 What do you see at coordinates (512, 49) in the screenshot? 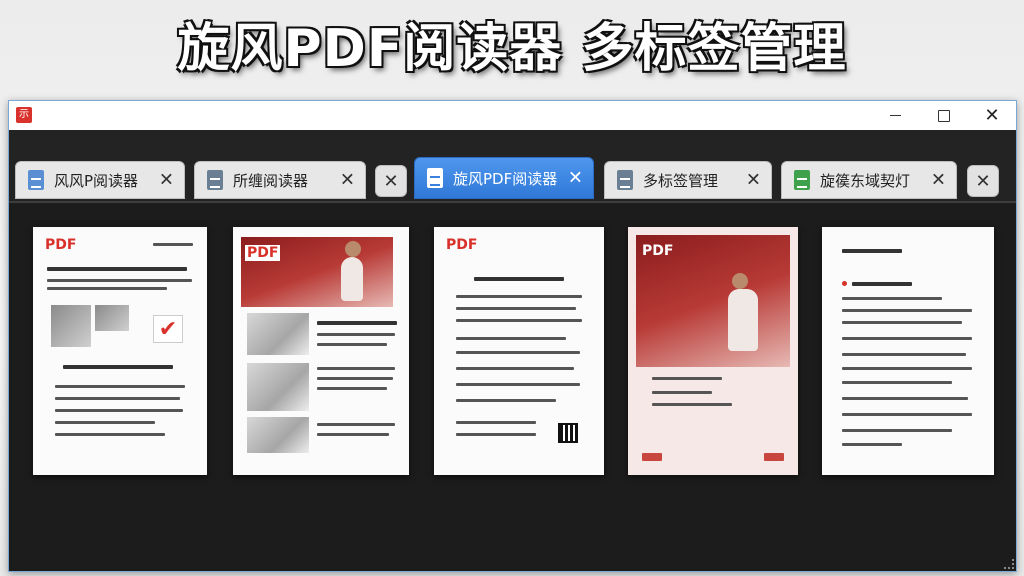
I see `headline-title: 旋风PDF阅读器 多标签管理` at bounding box center [512, 49].